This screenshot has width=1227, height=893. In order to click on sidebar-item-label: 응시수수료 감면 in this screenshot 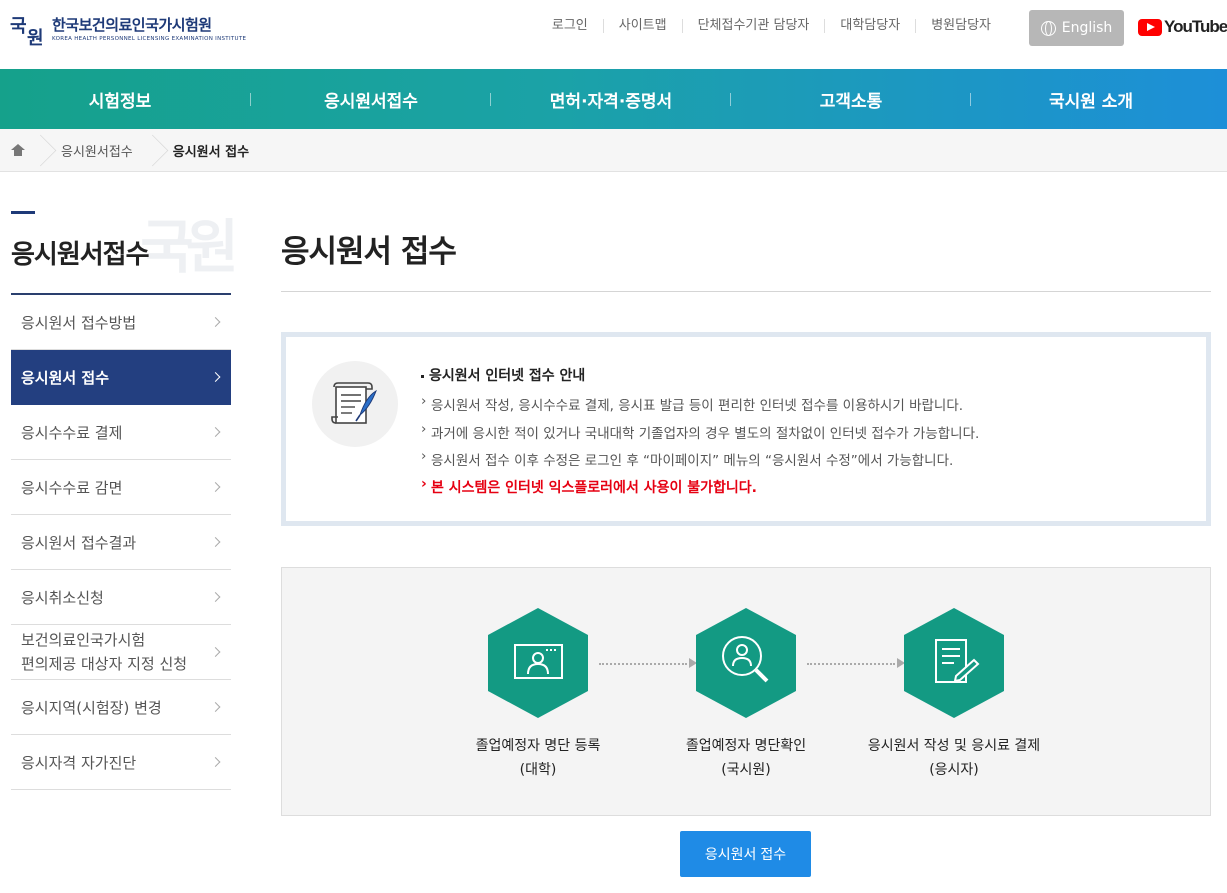, I will do `click(72, 487)`.